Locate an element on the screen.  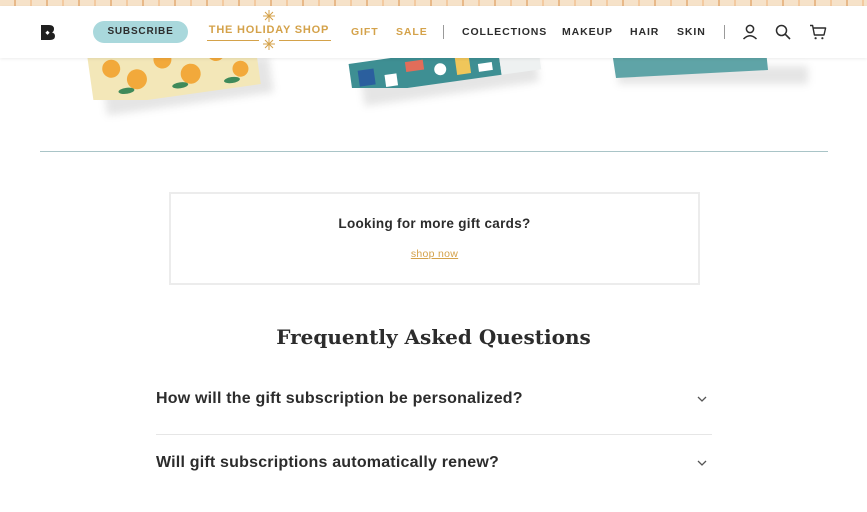
search-icon is located at coordinates (783, 32).